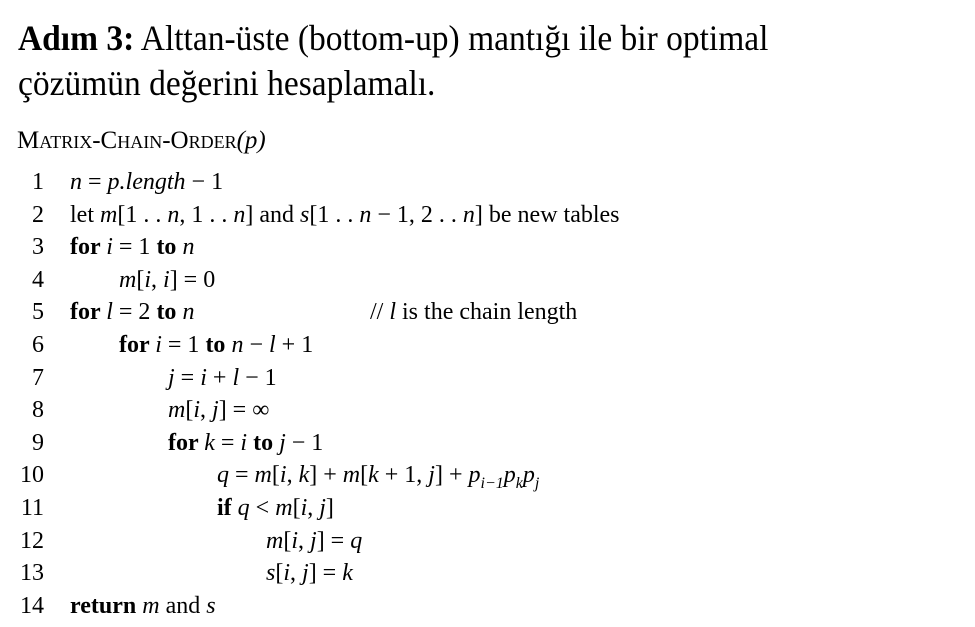  Describe the element at coordinates (32, 475) in the screenshot. I see `line-number: 10` at that location.